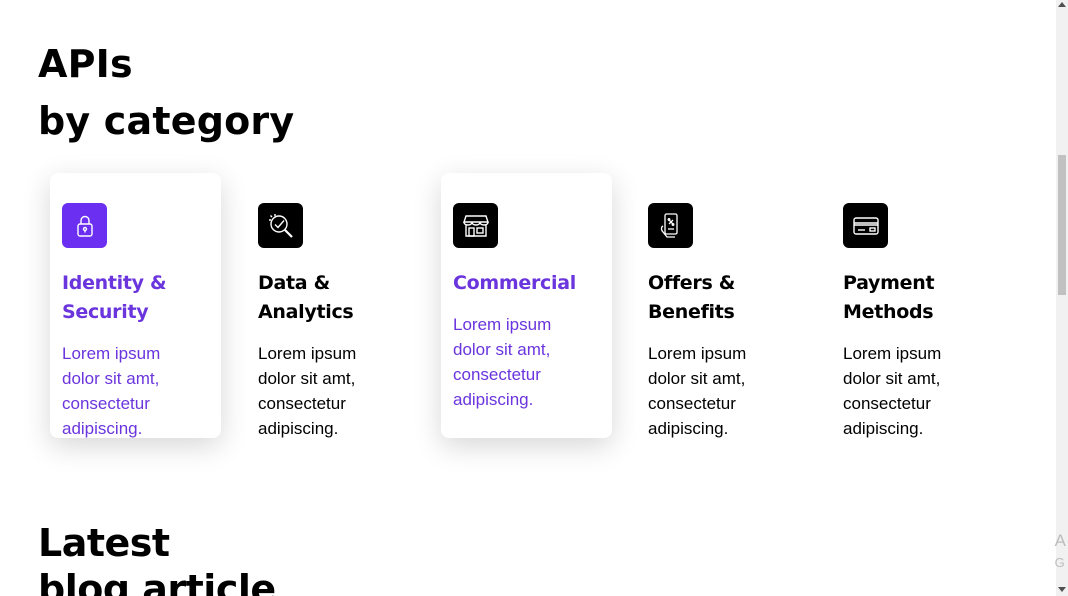 The height and width of the screenshot is (596, 1068). What do you see at coordinates (889, 297) in the screenshot?
I see `category-title: Payment Methods` at bounding box center [889, 297].